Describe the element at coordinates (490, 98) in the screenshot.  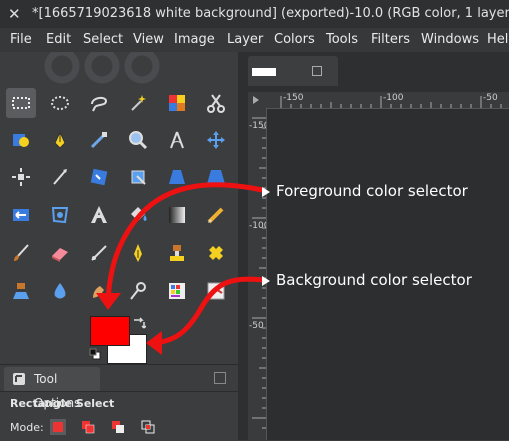
I see `ruler-label: -50` at that location.